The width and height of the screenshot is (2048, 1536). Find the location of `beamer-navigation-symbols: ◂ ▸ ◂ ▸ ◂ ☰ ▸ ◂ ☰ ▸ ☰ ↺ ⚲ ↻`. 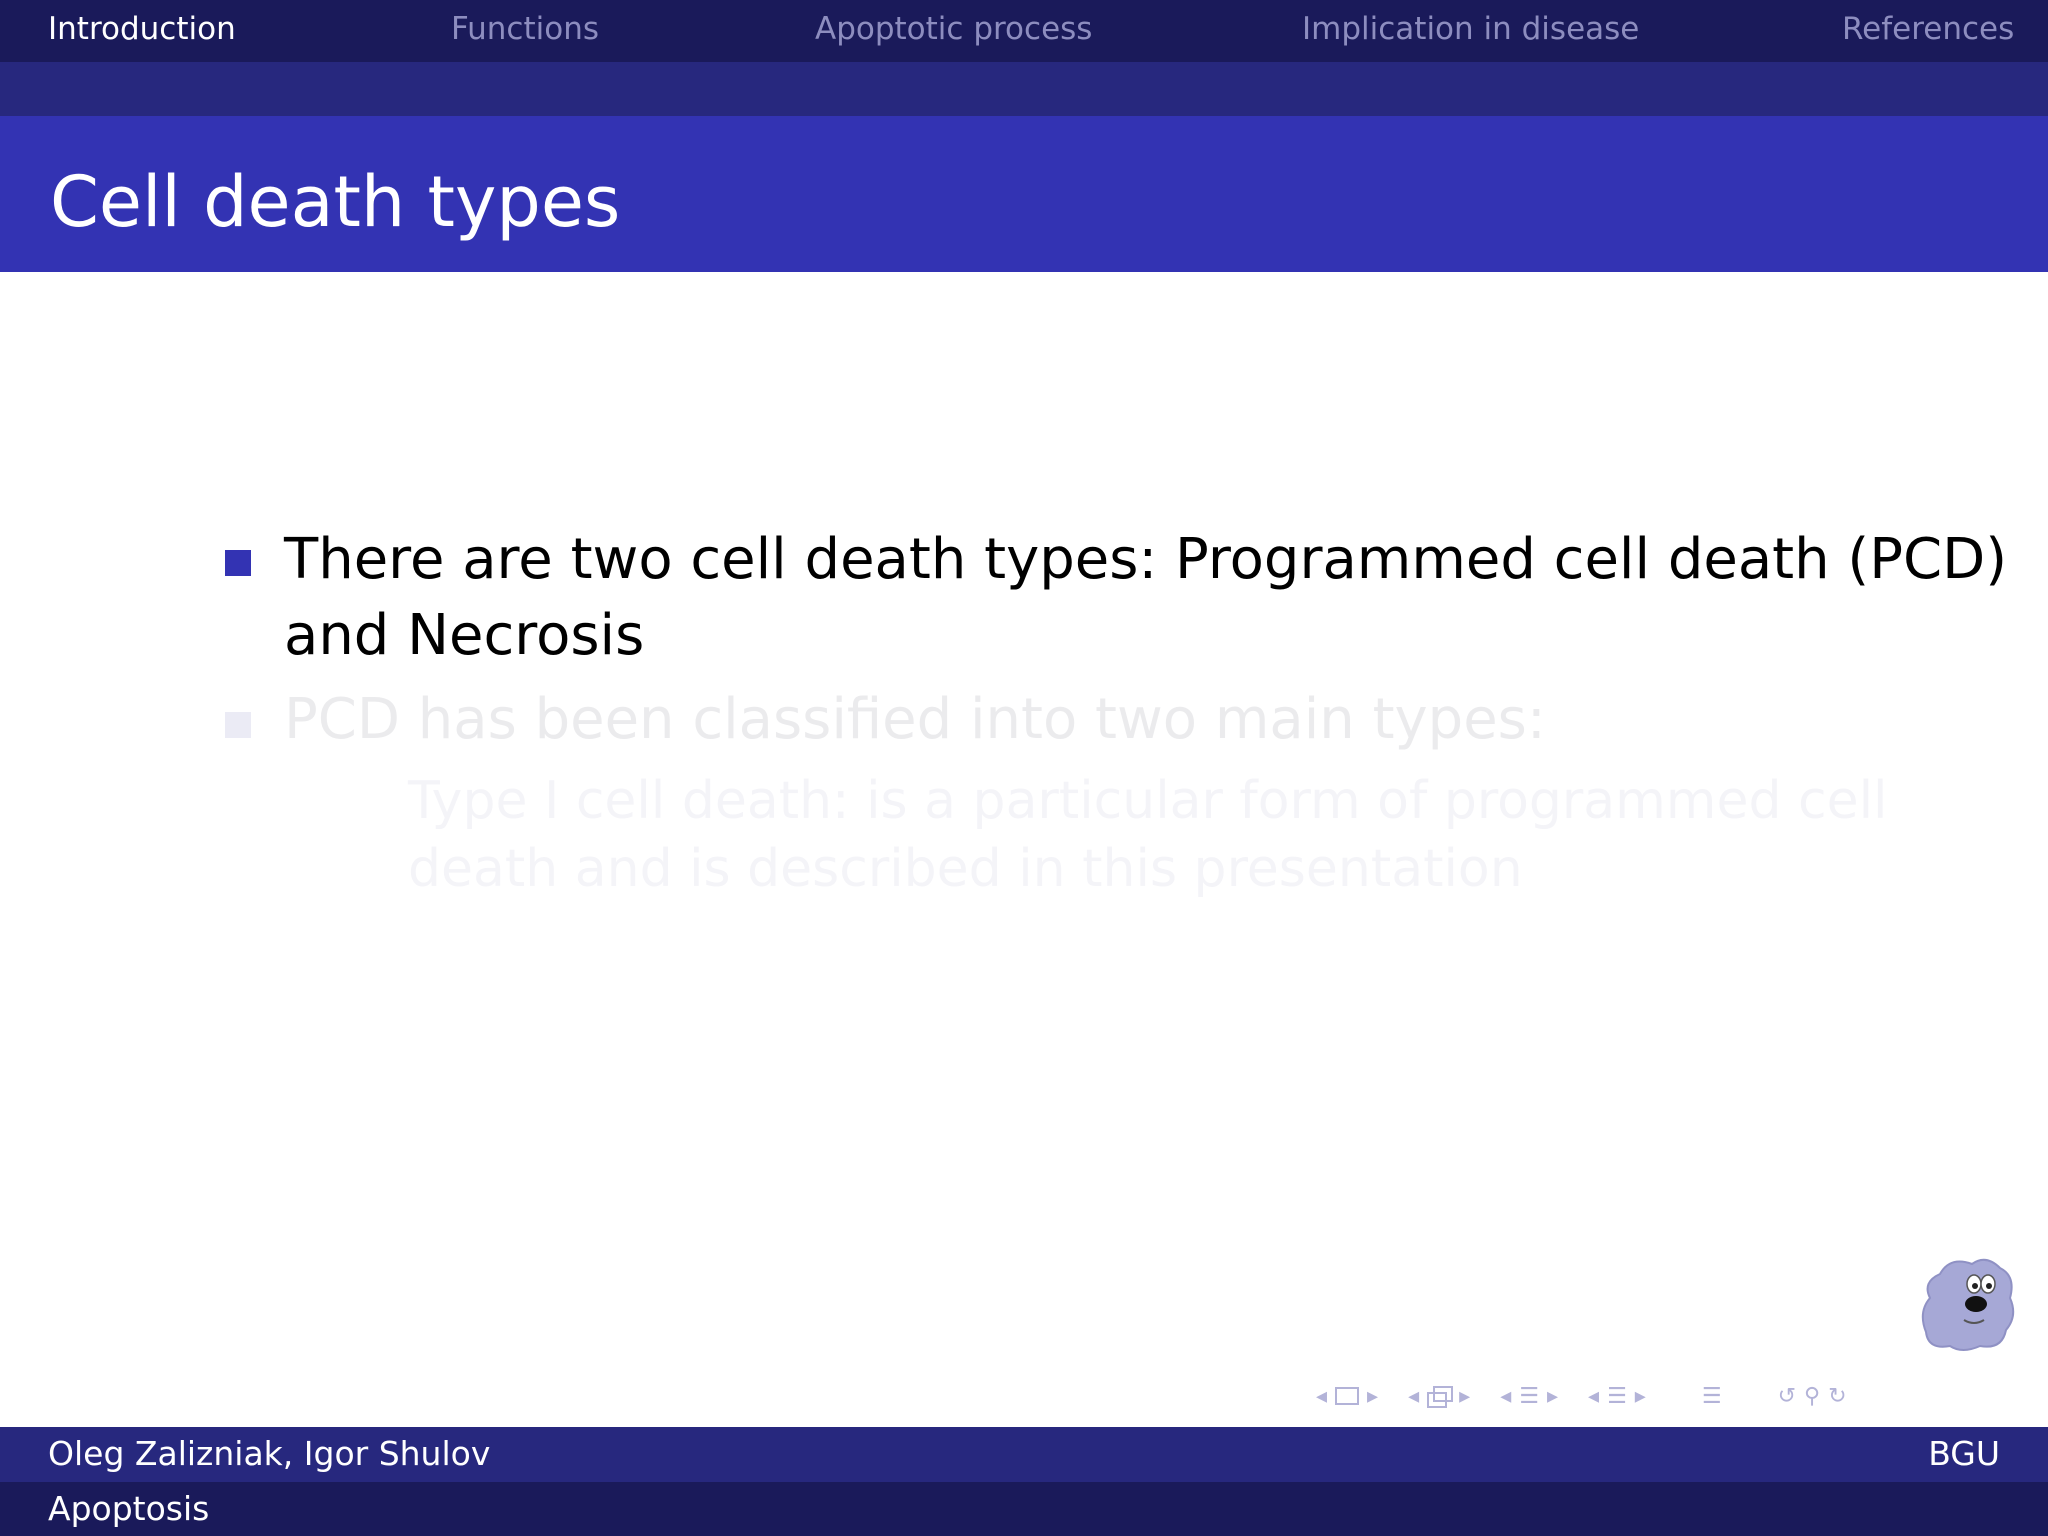

beamer-navigation-symbols: ◂ ▸ ◂ ▸ ◂ ☰ ▸ ◂ ☰ ▸ ☰ ↺ ⚲ ↻ is located at coordinates (1581, 1396).